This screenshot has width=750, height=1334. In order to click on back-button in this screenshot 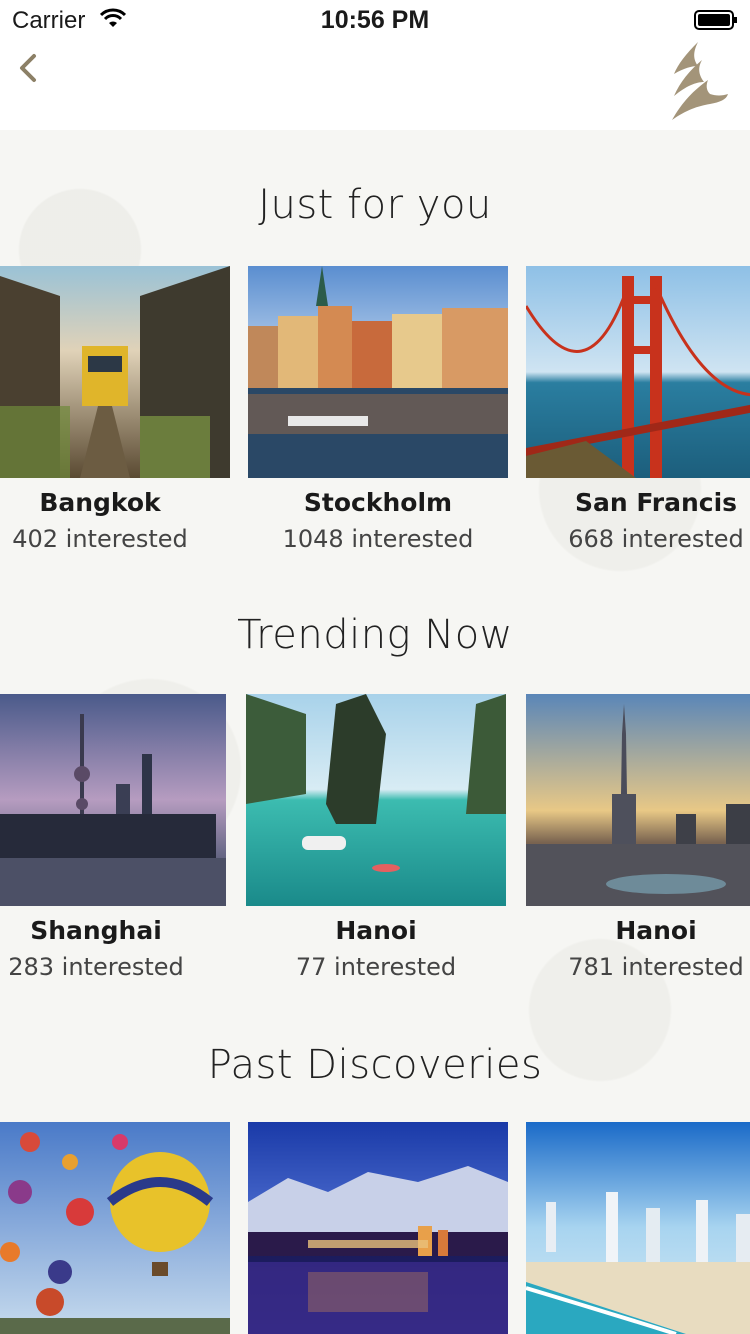, I will do `click(29, 69)`.